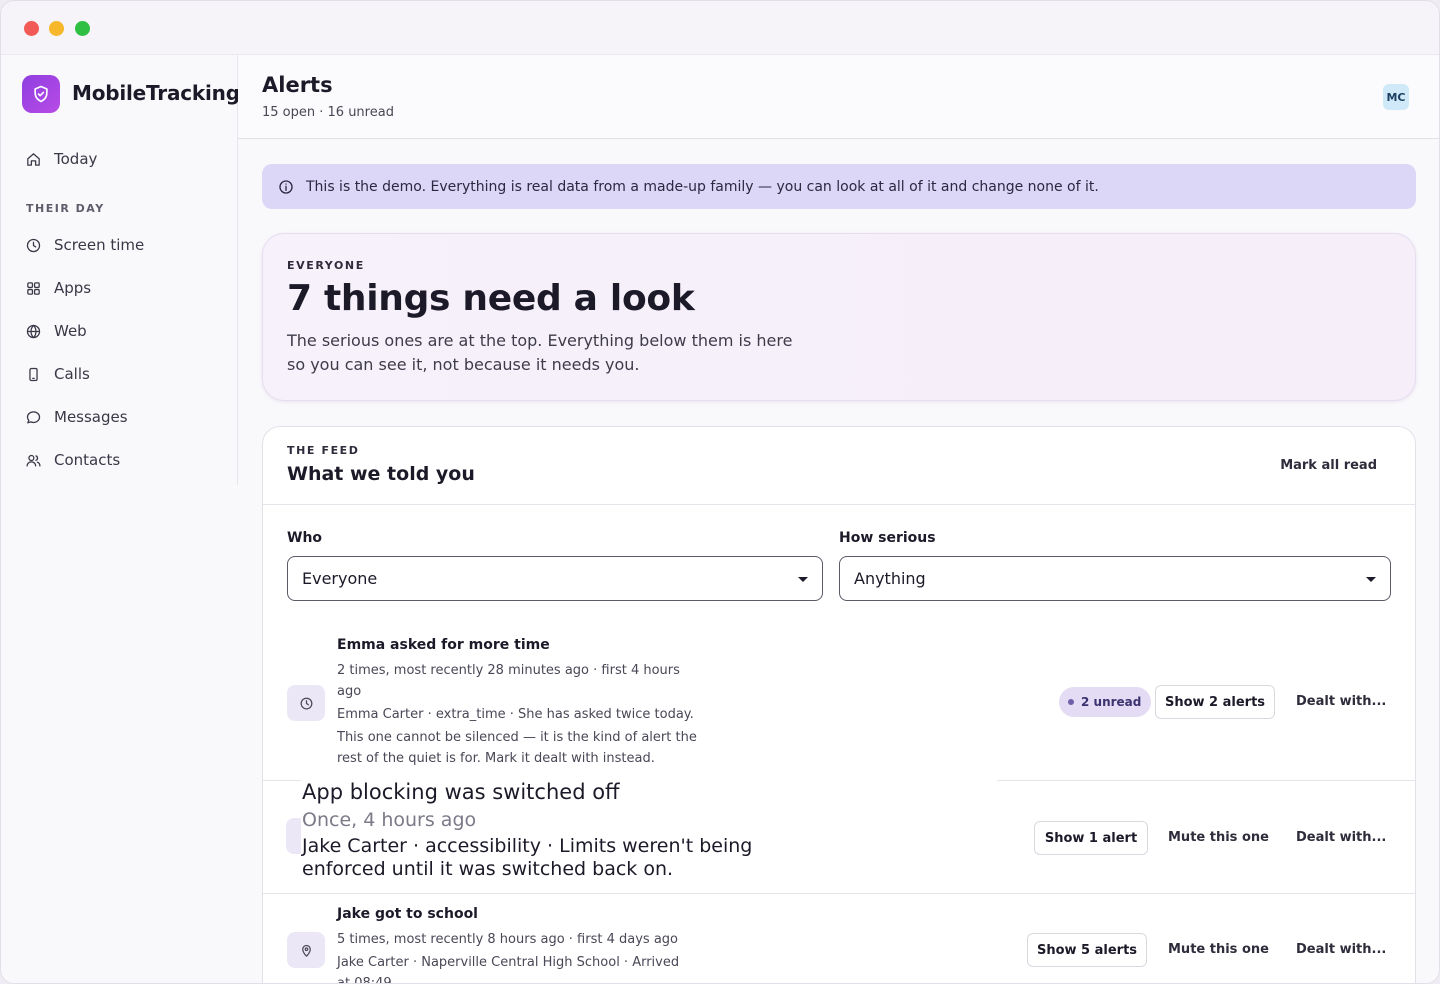  I want to click on alert-title: App blocking was switched off, so click(461, 792).